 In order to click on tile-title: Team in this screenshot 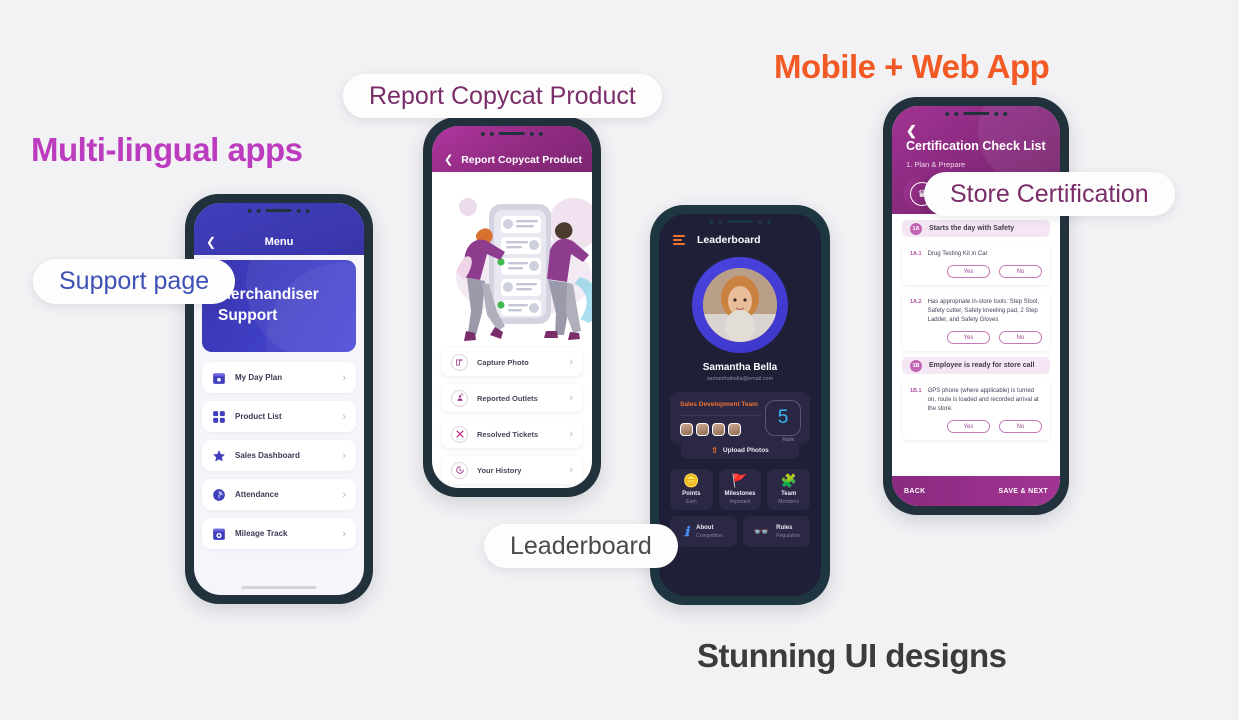, I will do `click(789, 494)`.